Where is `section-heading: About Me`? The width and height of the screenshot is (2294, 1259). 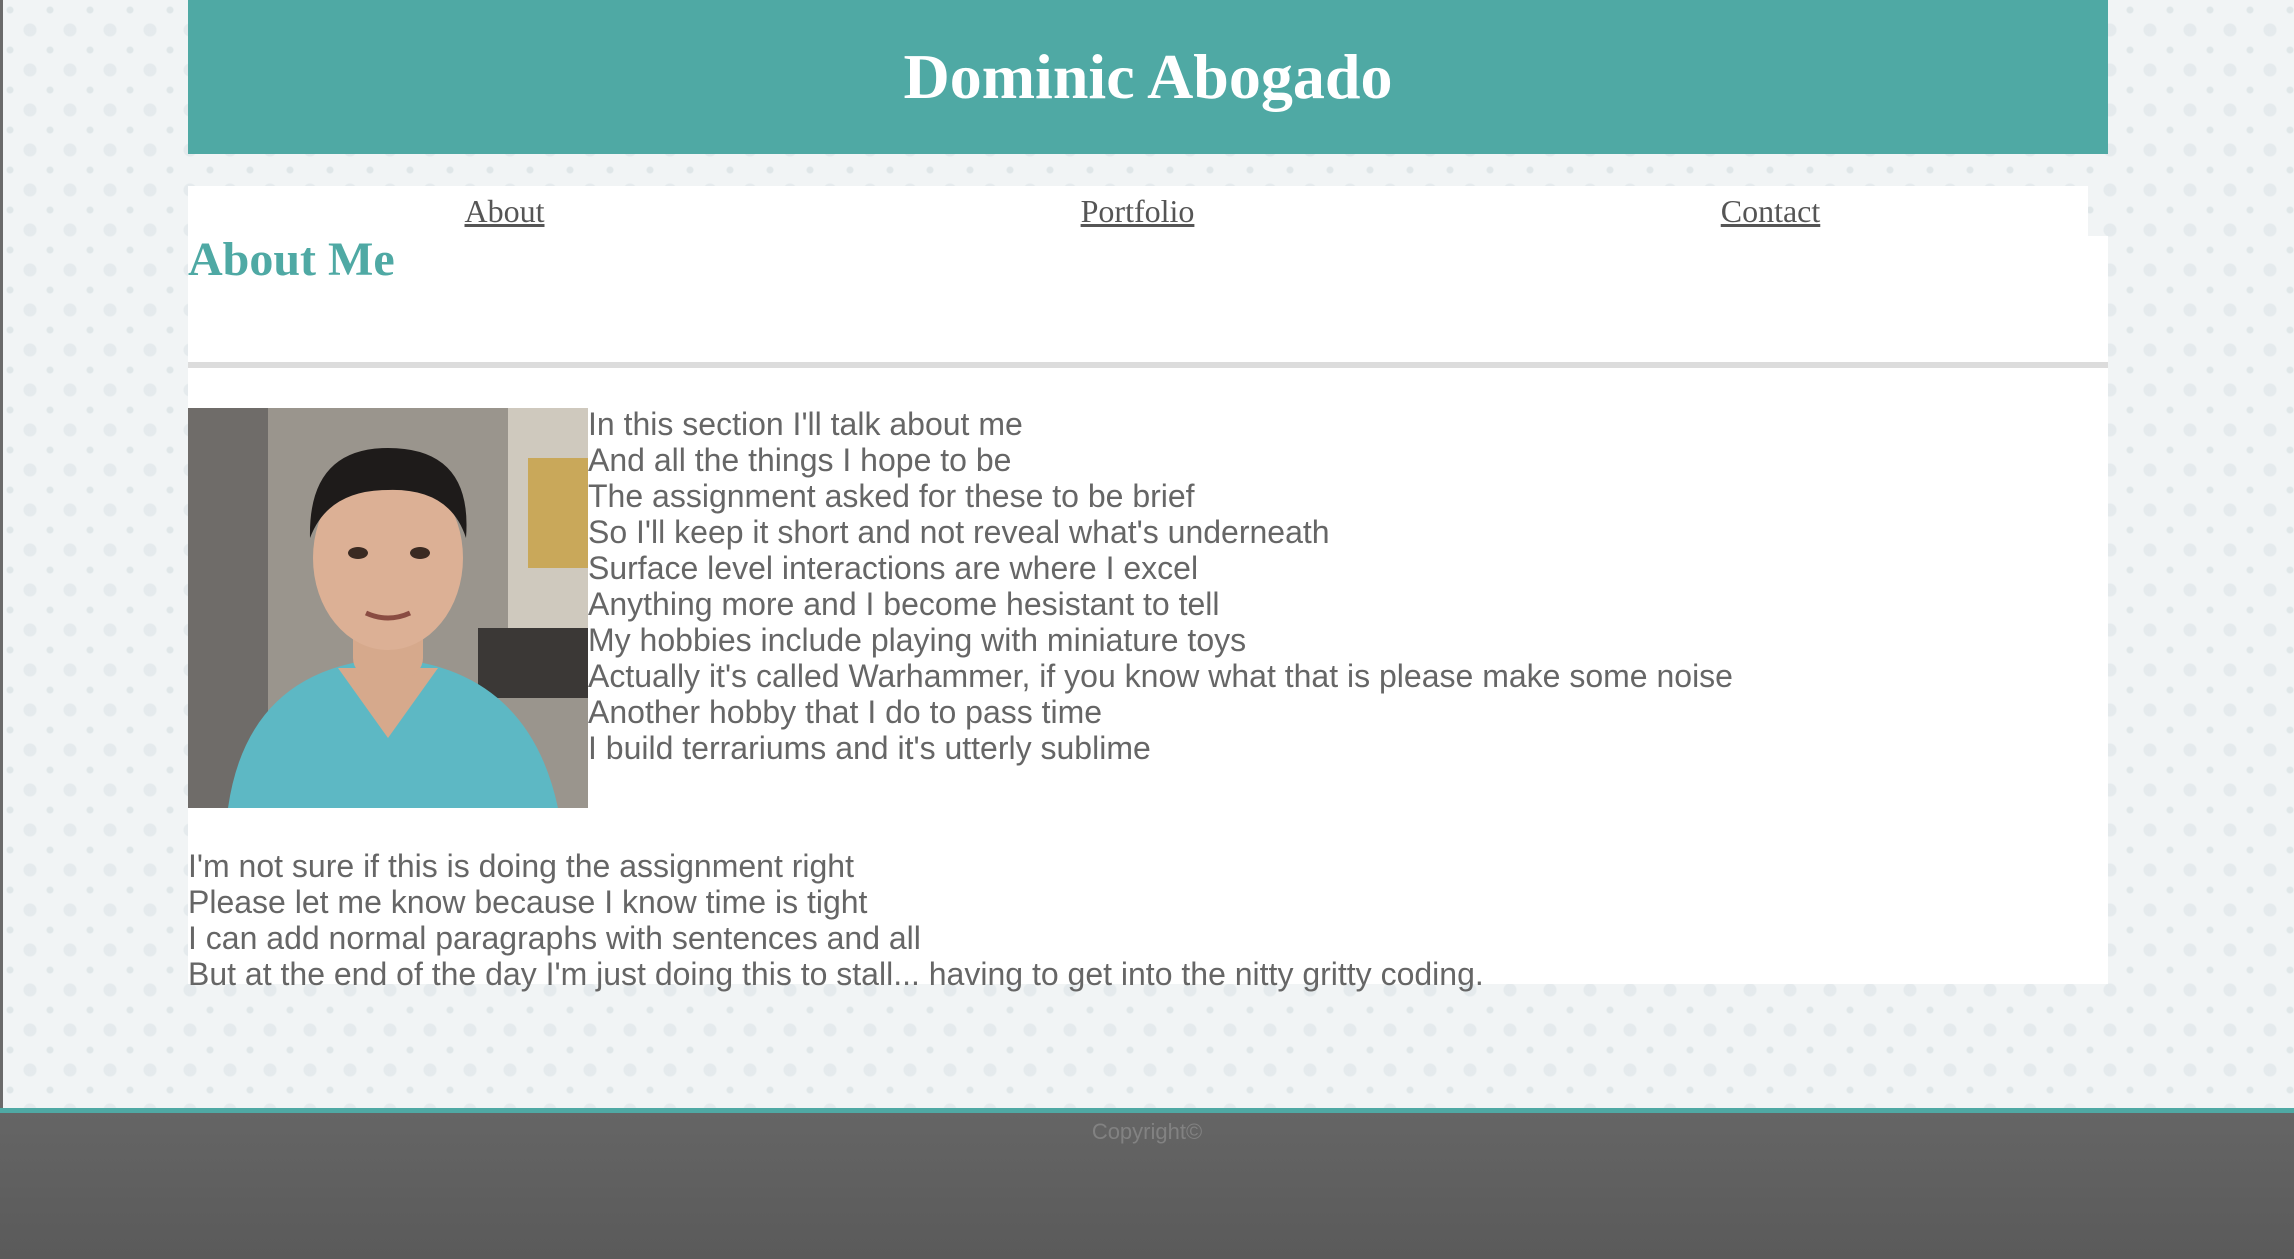
section-heading: About Me is located at coordinates (291, 259).